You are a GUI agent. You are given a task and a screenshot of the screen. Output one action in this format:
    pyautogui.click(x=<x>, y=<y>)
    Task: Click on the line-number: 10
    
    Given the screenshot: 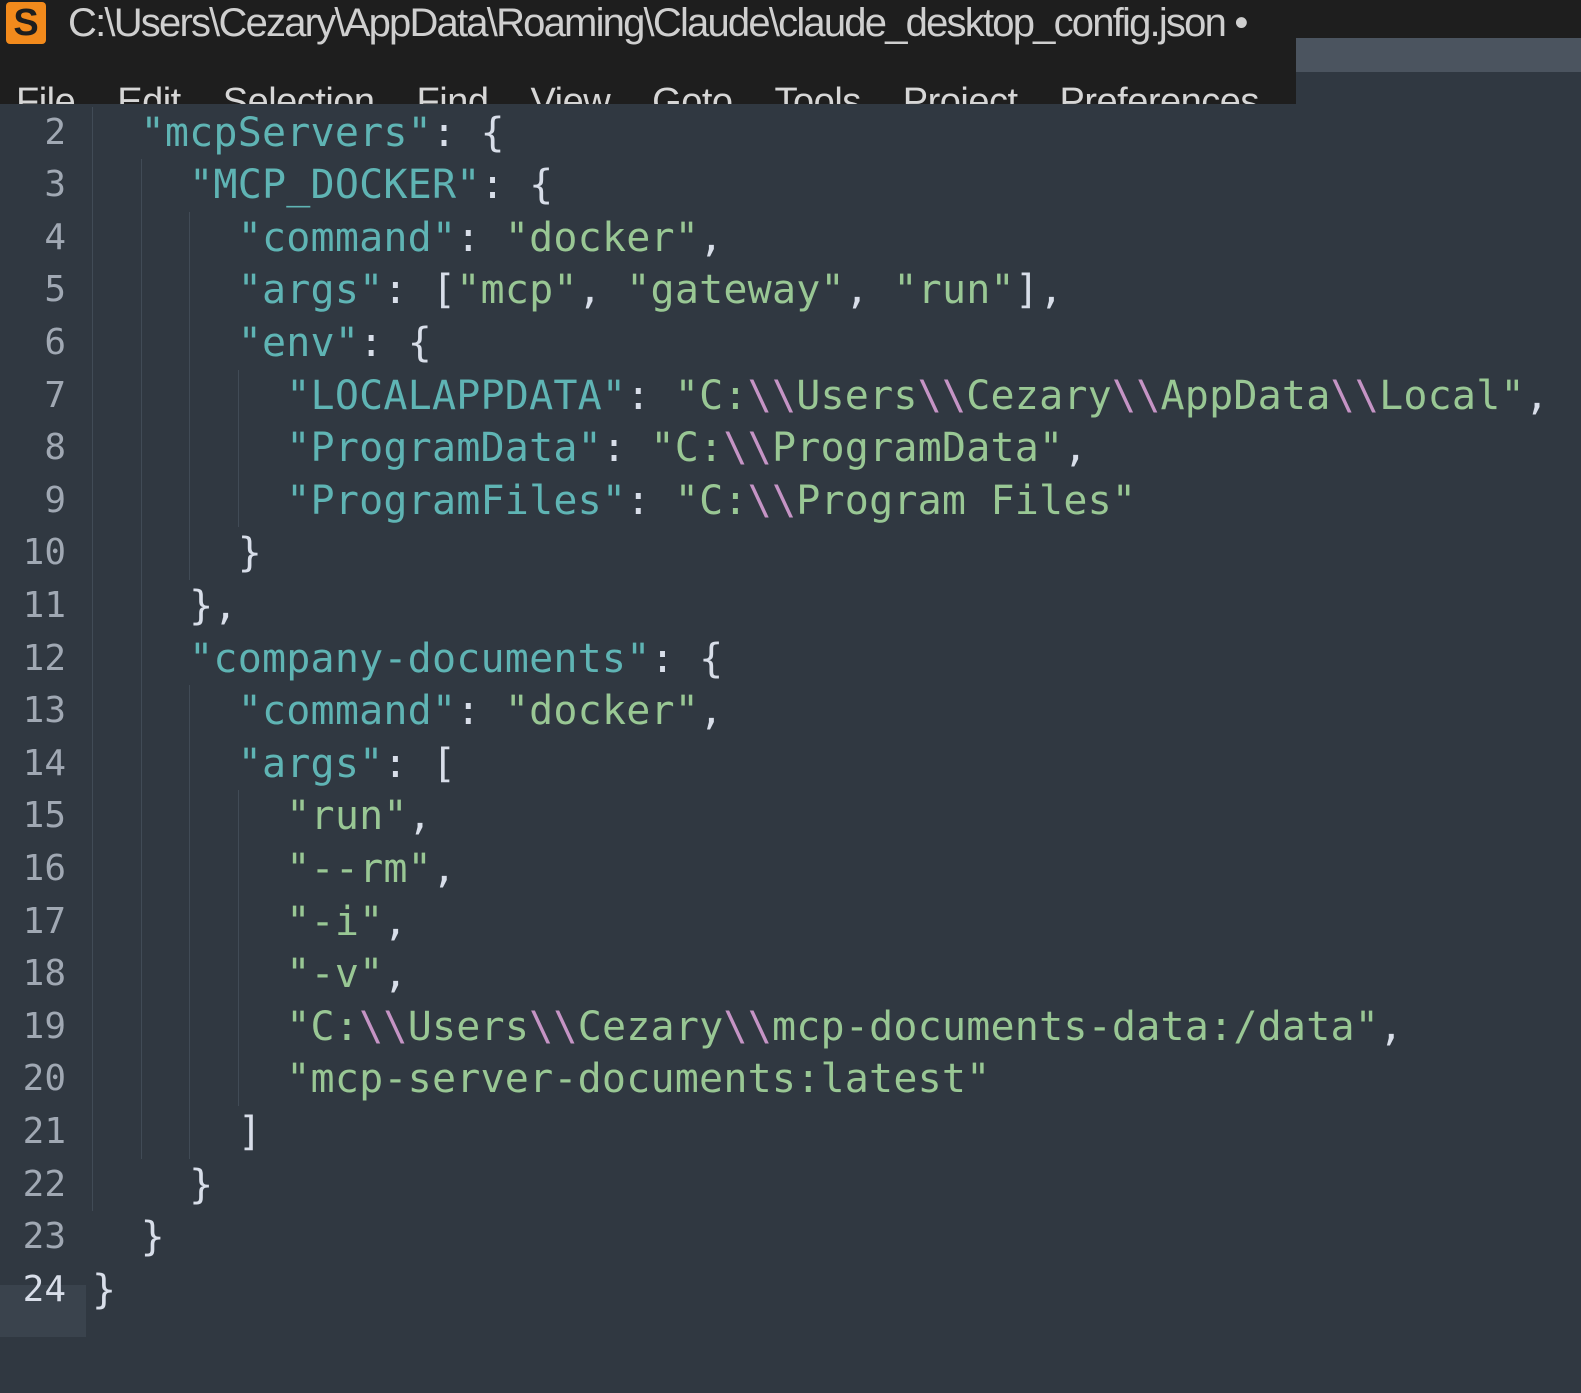 What is the action you would take?
    pyautogui.click(x=44, y=553)
    